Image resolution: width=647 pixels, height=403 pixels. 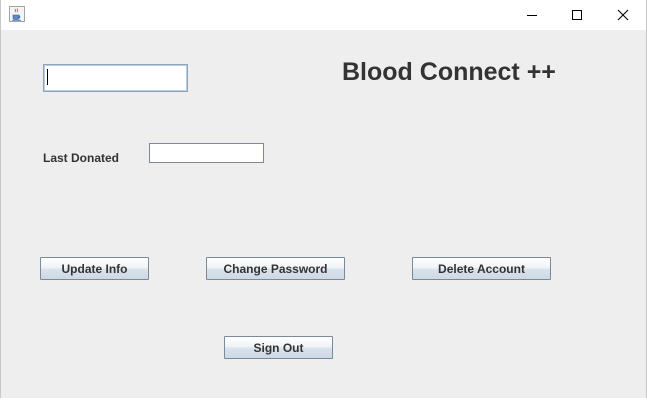 I want to click on maximize-icon, so click(x=577, y=15).